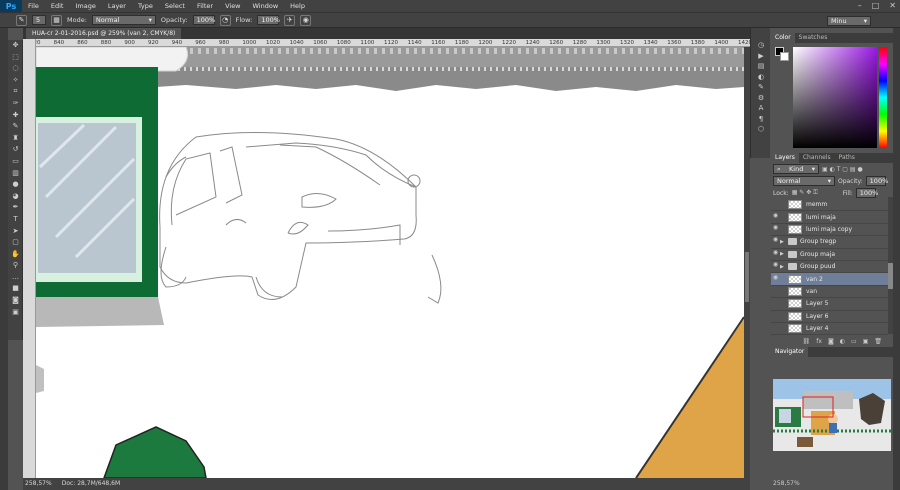 The height and width of the screenshot is (490, 900). What do you see at coordinates (15, 208) in the screenshot?
I see `pen-icon: ✒` at bounding box center [15, 208].